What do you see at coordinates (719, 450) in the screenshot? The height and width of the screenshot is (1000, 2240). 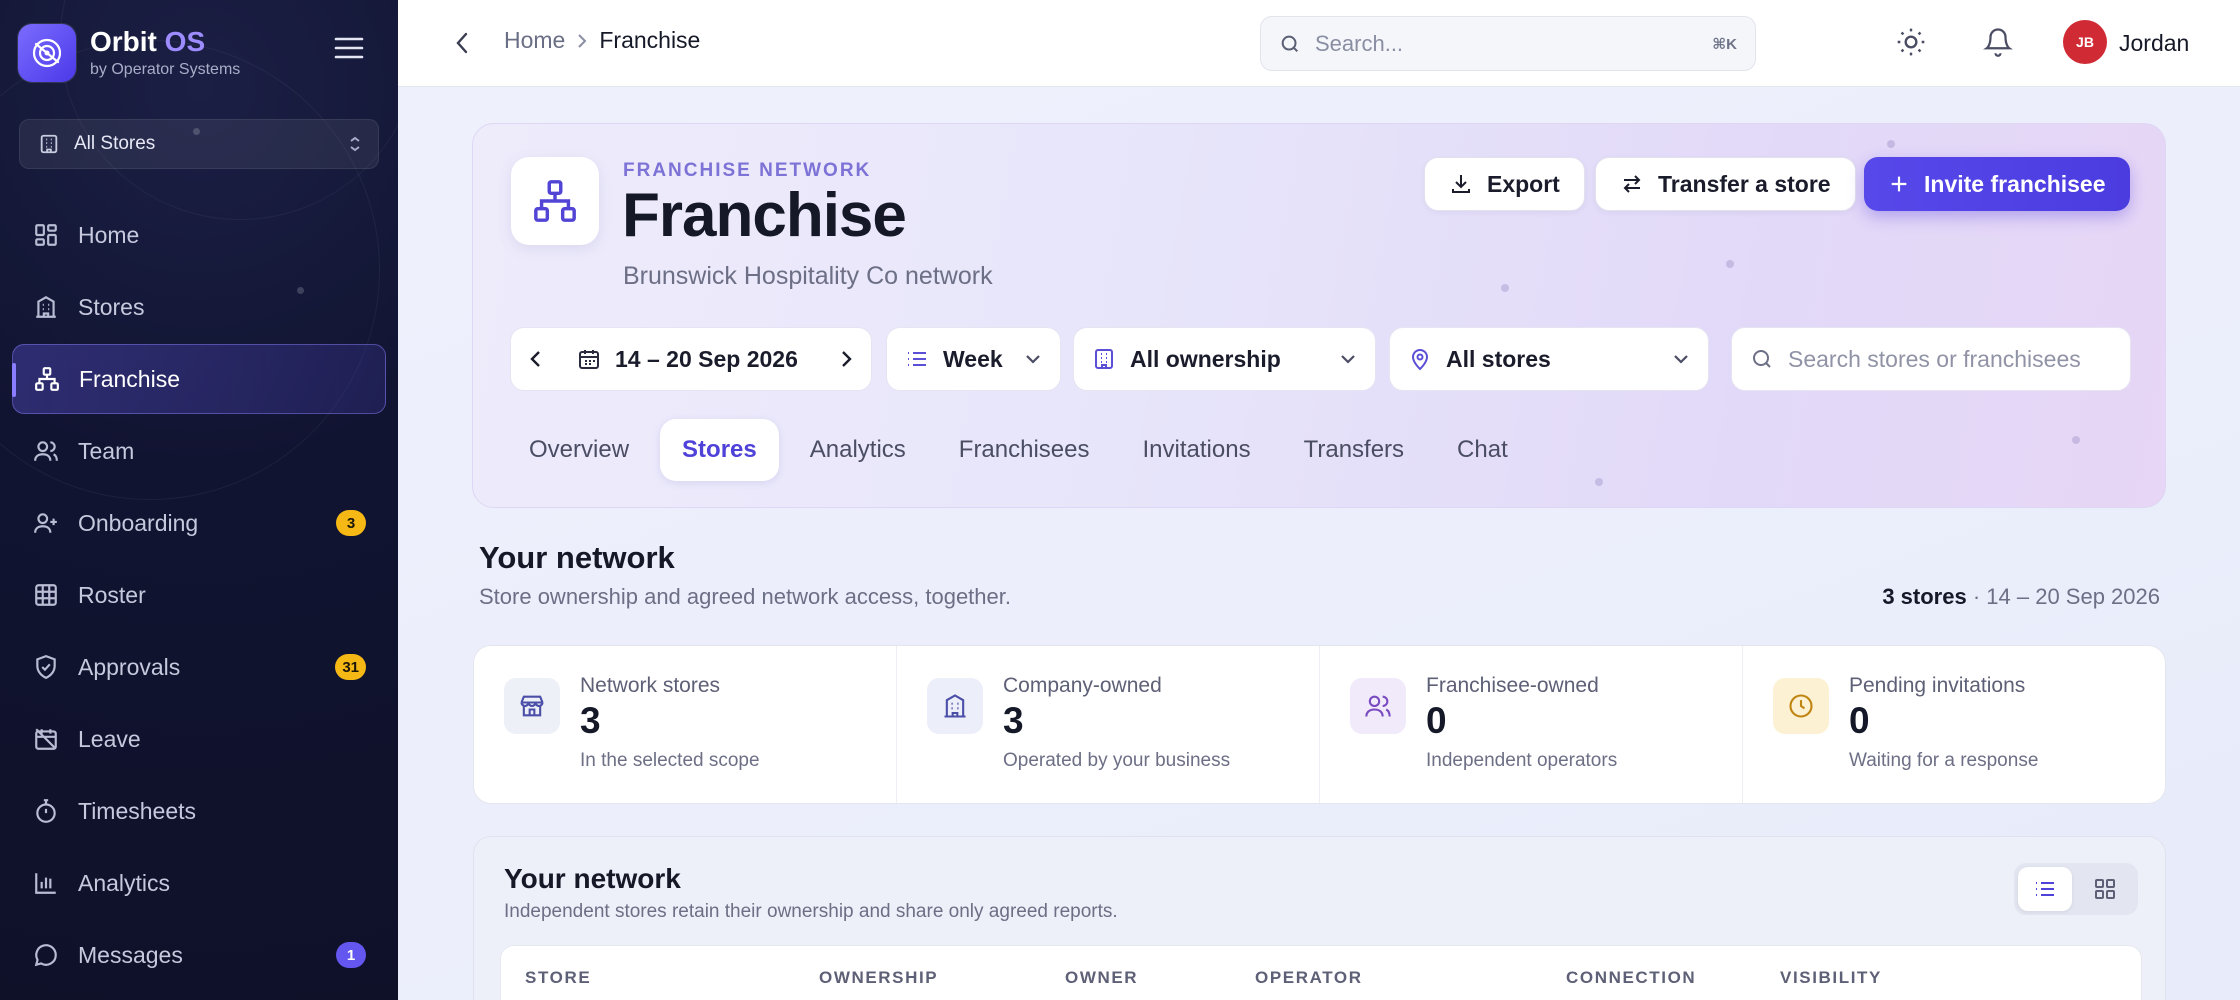 I see `tab-stores: Stores` at bounding box center [719, 450].